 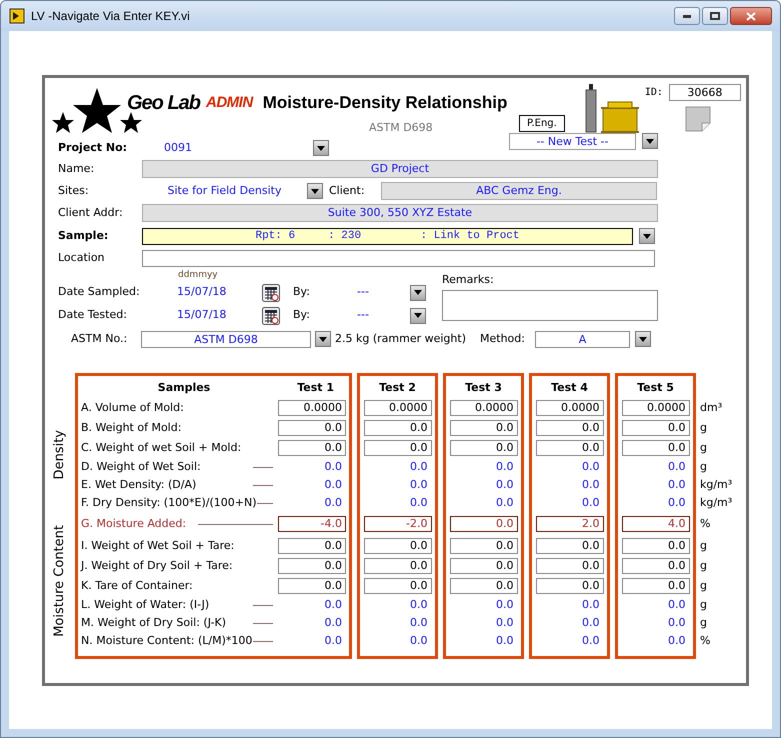 I want to click on date-label: Date Tested:, so click(x=93, y=315).